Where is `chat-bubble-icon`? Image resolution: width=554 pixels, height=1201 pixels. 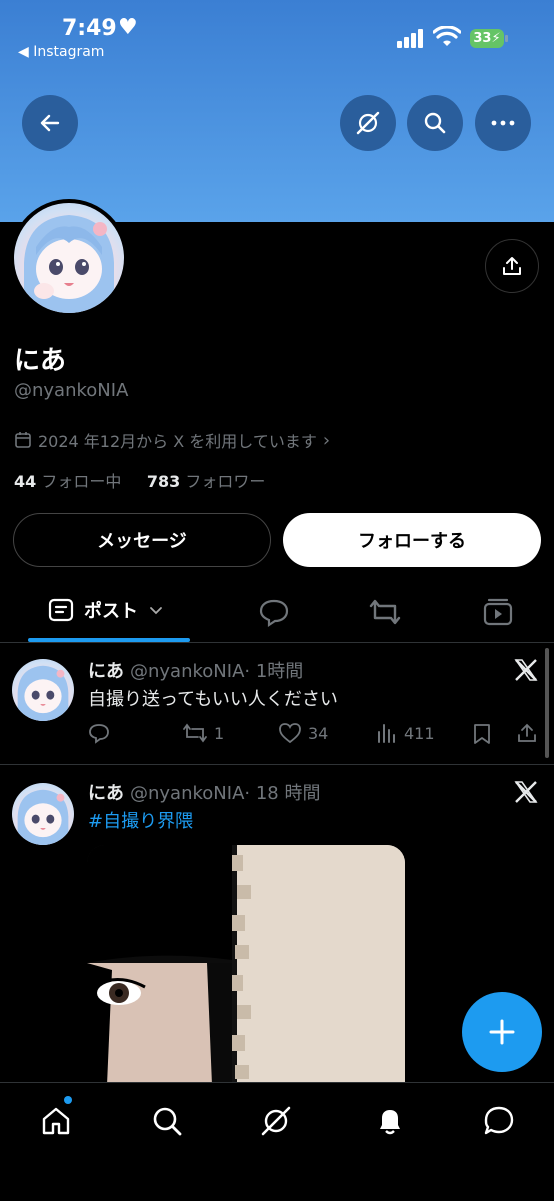 chat-bubble-icon is located at coordinates (499, 1120).